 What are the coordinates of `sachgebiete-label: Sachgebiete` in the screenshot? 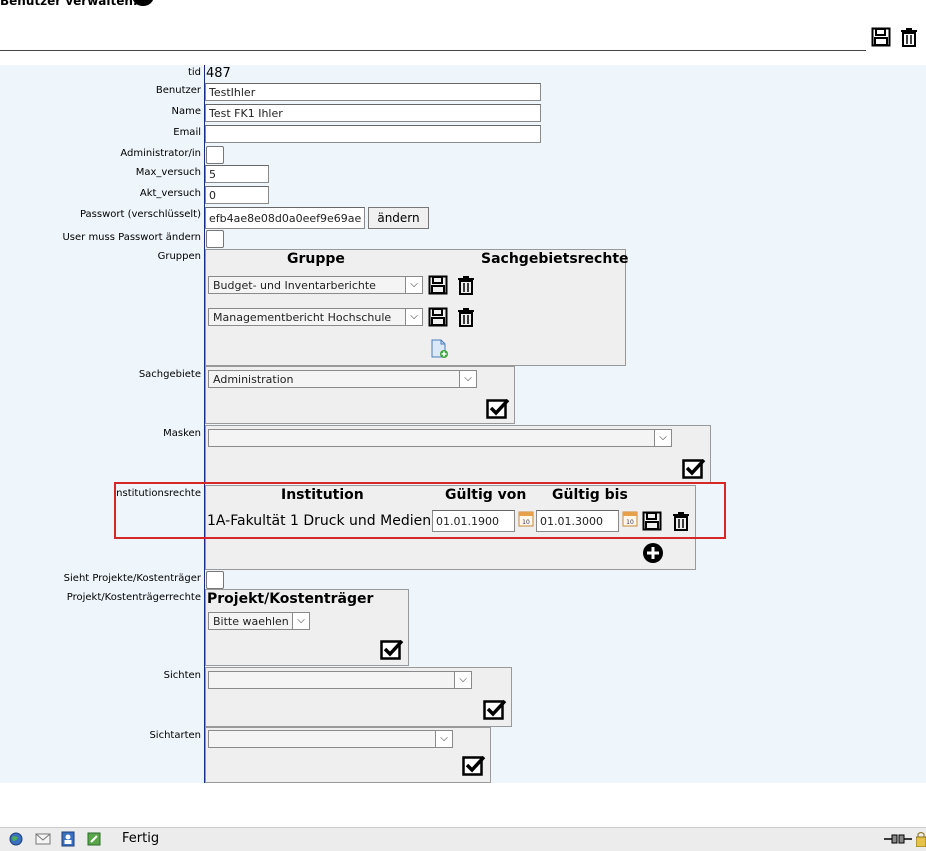 It's located at (169, 374).